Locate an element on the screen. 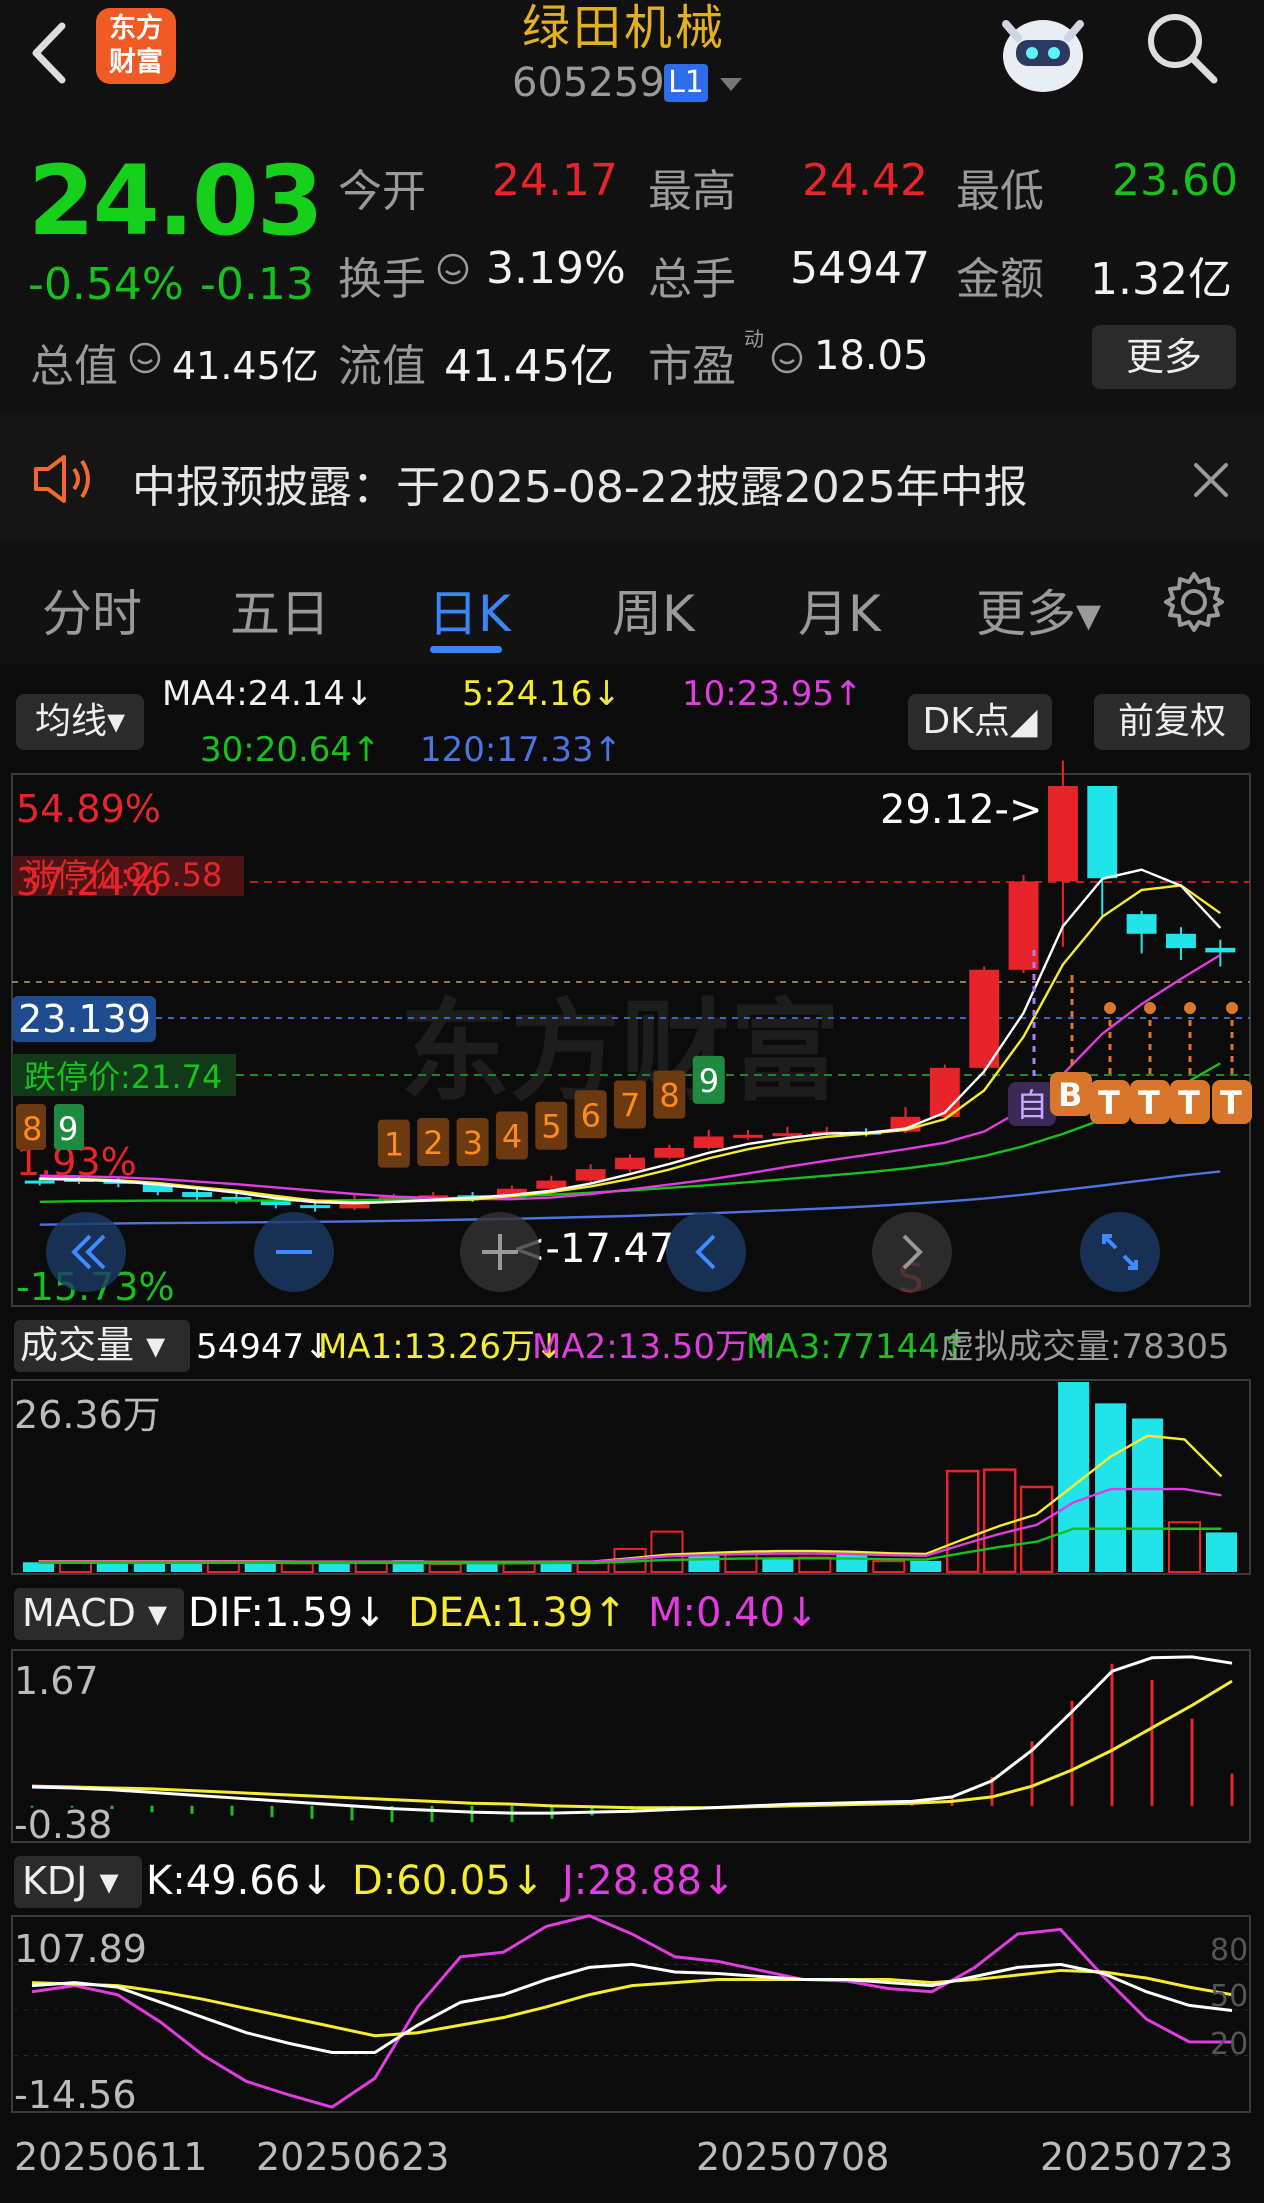 This screenshot has width=1264, height=2203. volume-selector: 成交量 ▾ is located at coordinates (92, 1345).